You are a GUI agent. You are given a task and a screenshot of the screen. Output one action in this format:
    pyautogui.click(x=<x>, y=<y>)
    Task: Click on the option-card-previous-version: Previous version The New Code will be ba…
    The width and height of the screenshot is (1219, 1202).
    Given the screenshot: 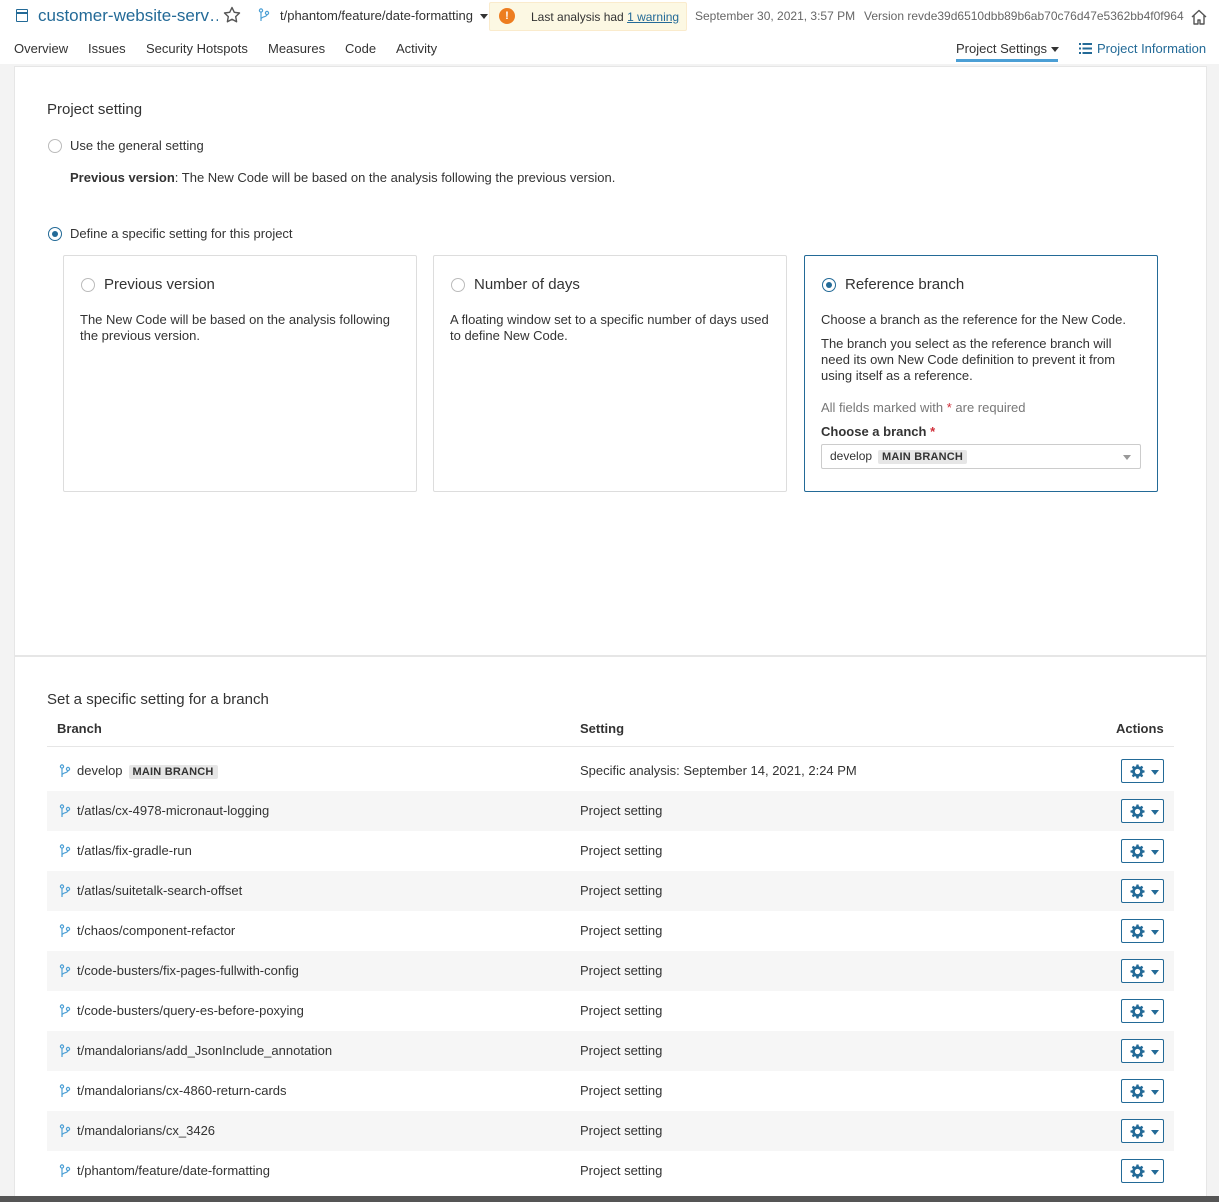 What is the action you would take?
    pyautogui.click(x=240, y=373)
    